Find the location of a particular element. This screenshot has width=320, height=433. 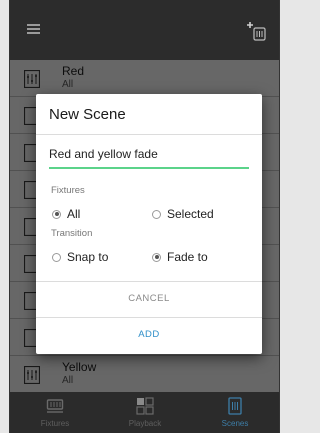

radio-label: Fade to is located at coordinates (187, 257).